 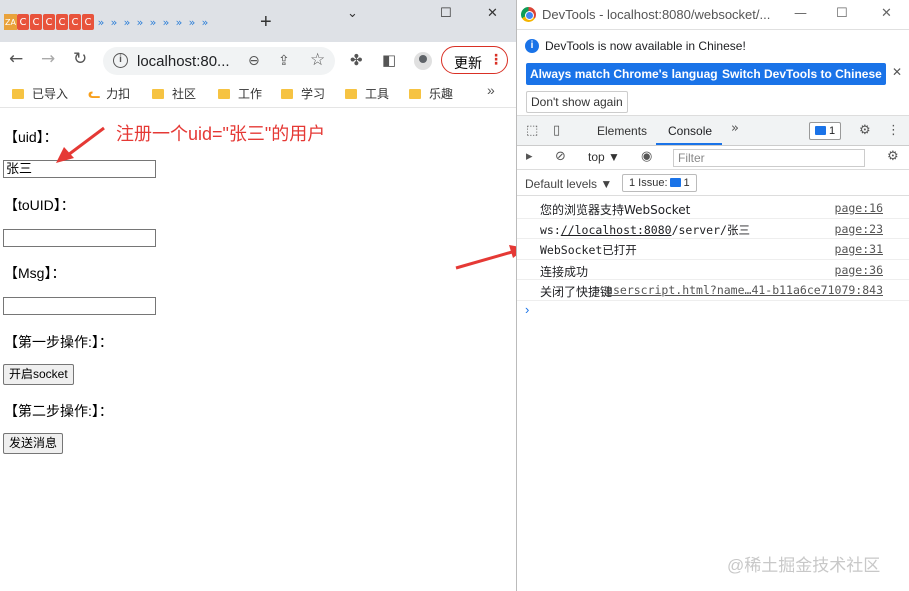 What do you see at coordinates (577, 102) in the screenshot?
I see `dont-show-again-button: Don't show again` at bounding box center [577, 102].